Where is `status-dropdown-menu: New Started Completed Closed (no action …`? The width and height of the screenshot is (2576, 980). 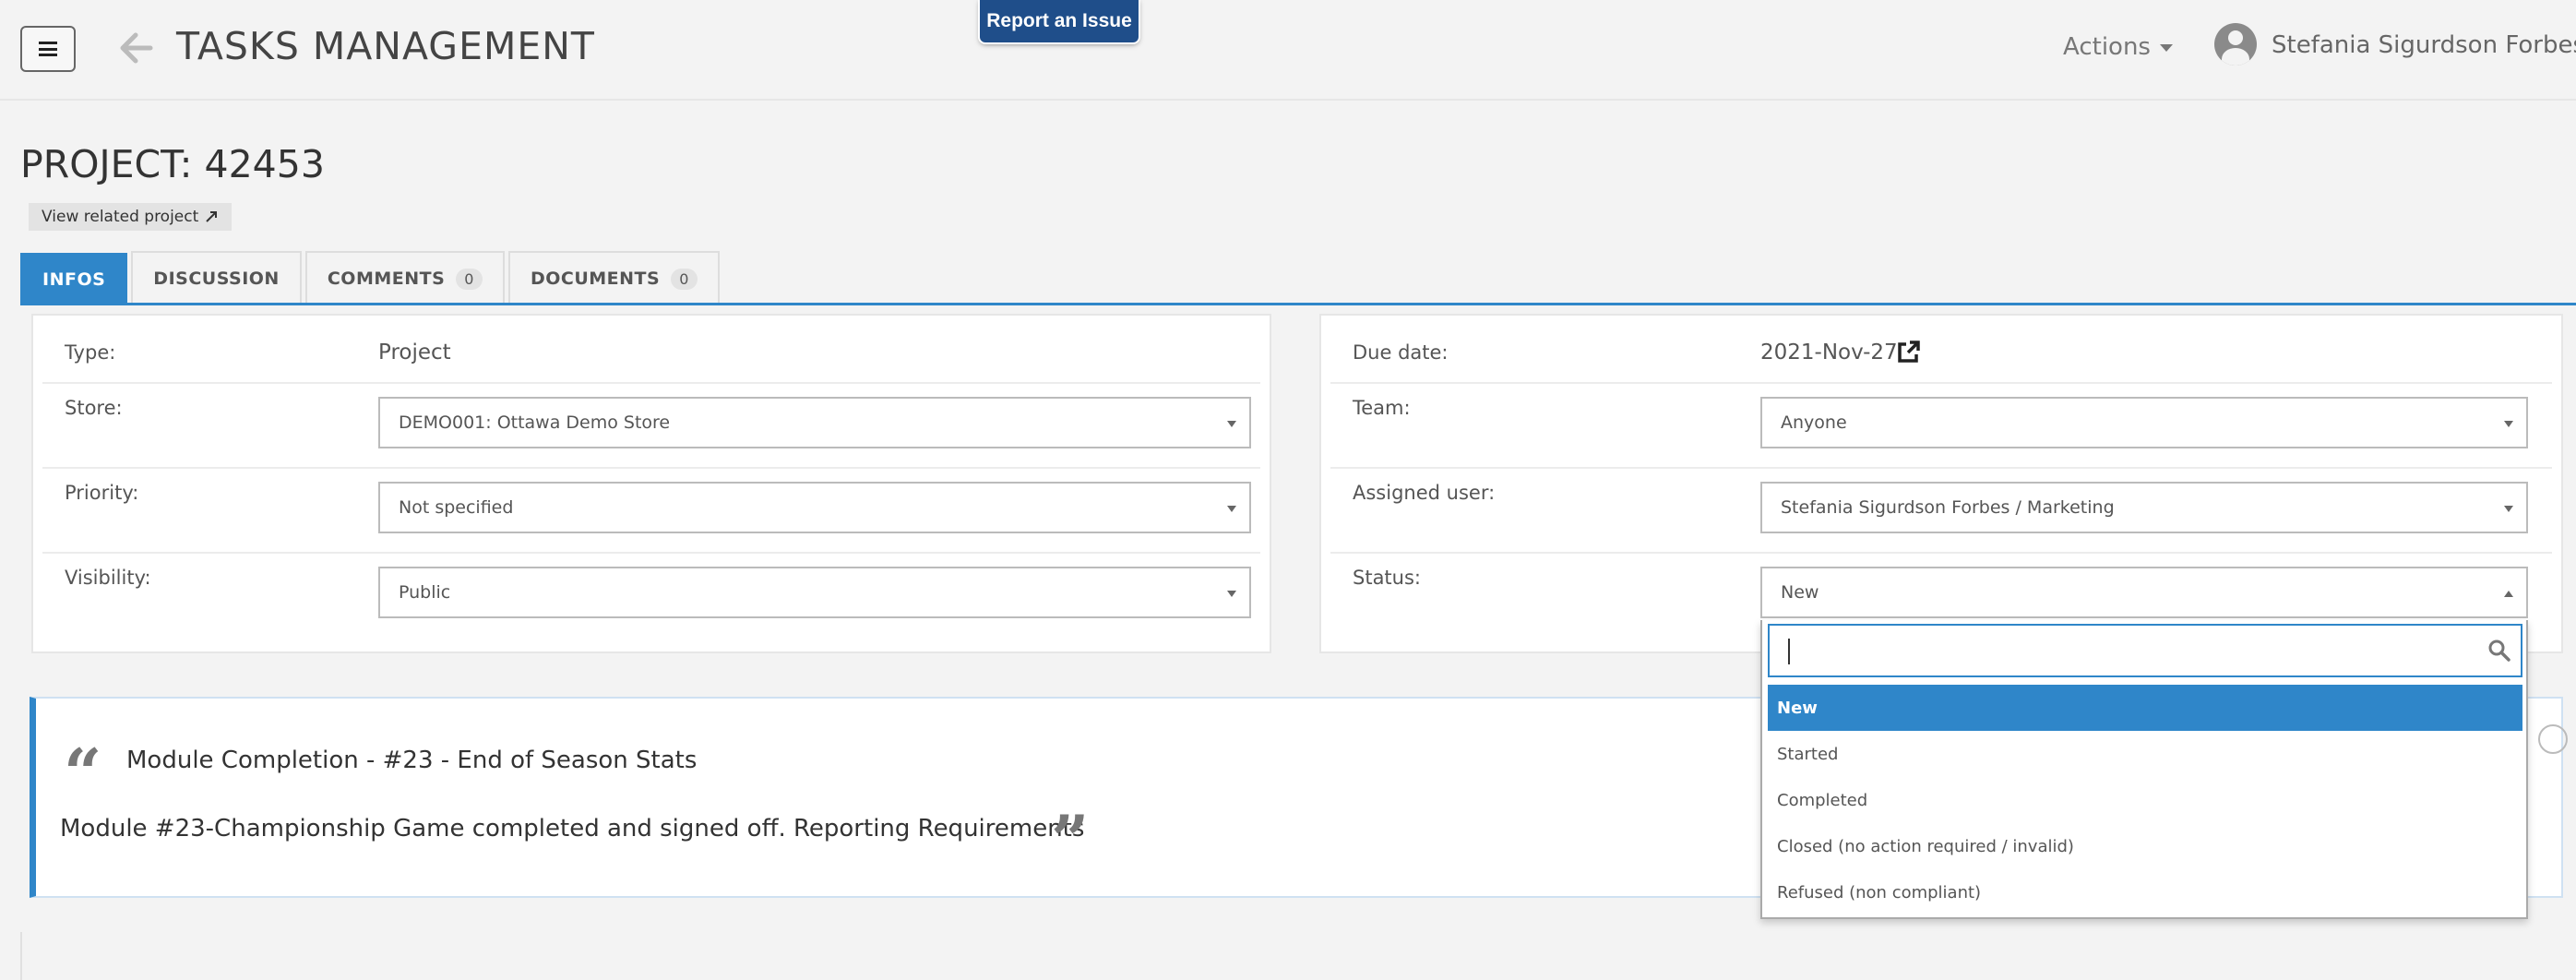 status-dropdown-menu: New Started Completed Closed (no action … is located at coordinates (2144, 769).